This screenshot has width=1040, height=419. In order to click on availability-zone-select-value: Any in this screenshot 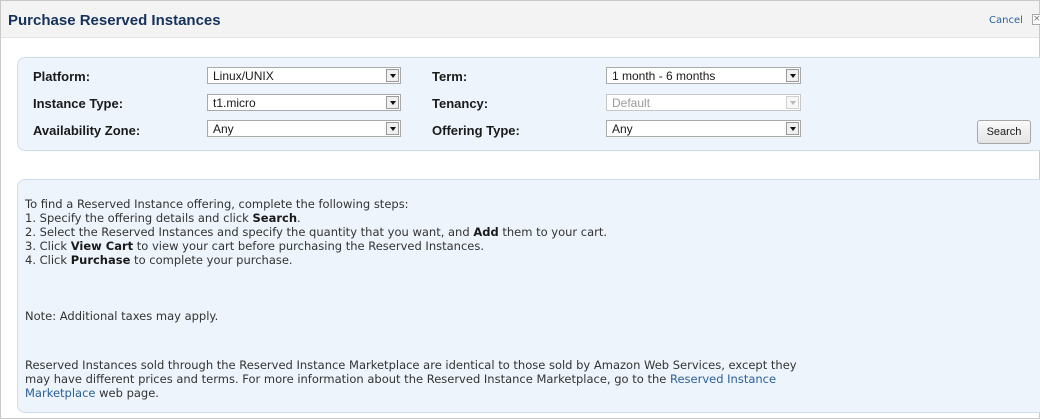, I will do `click(223, 129)`.